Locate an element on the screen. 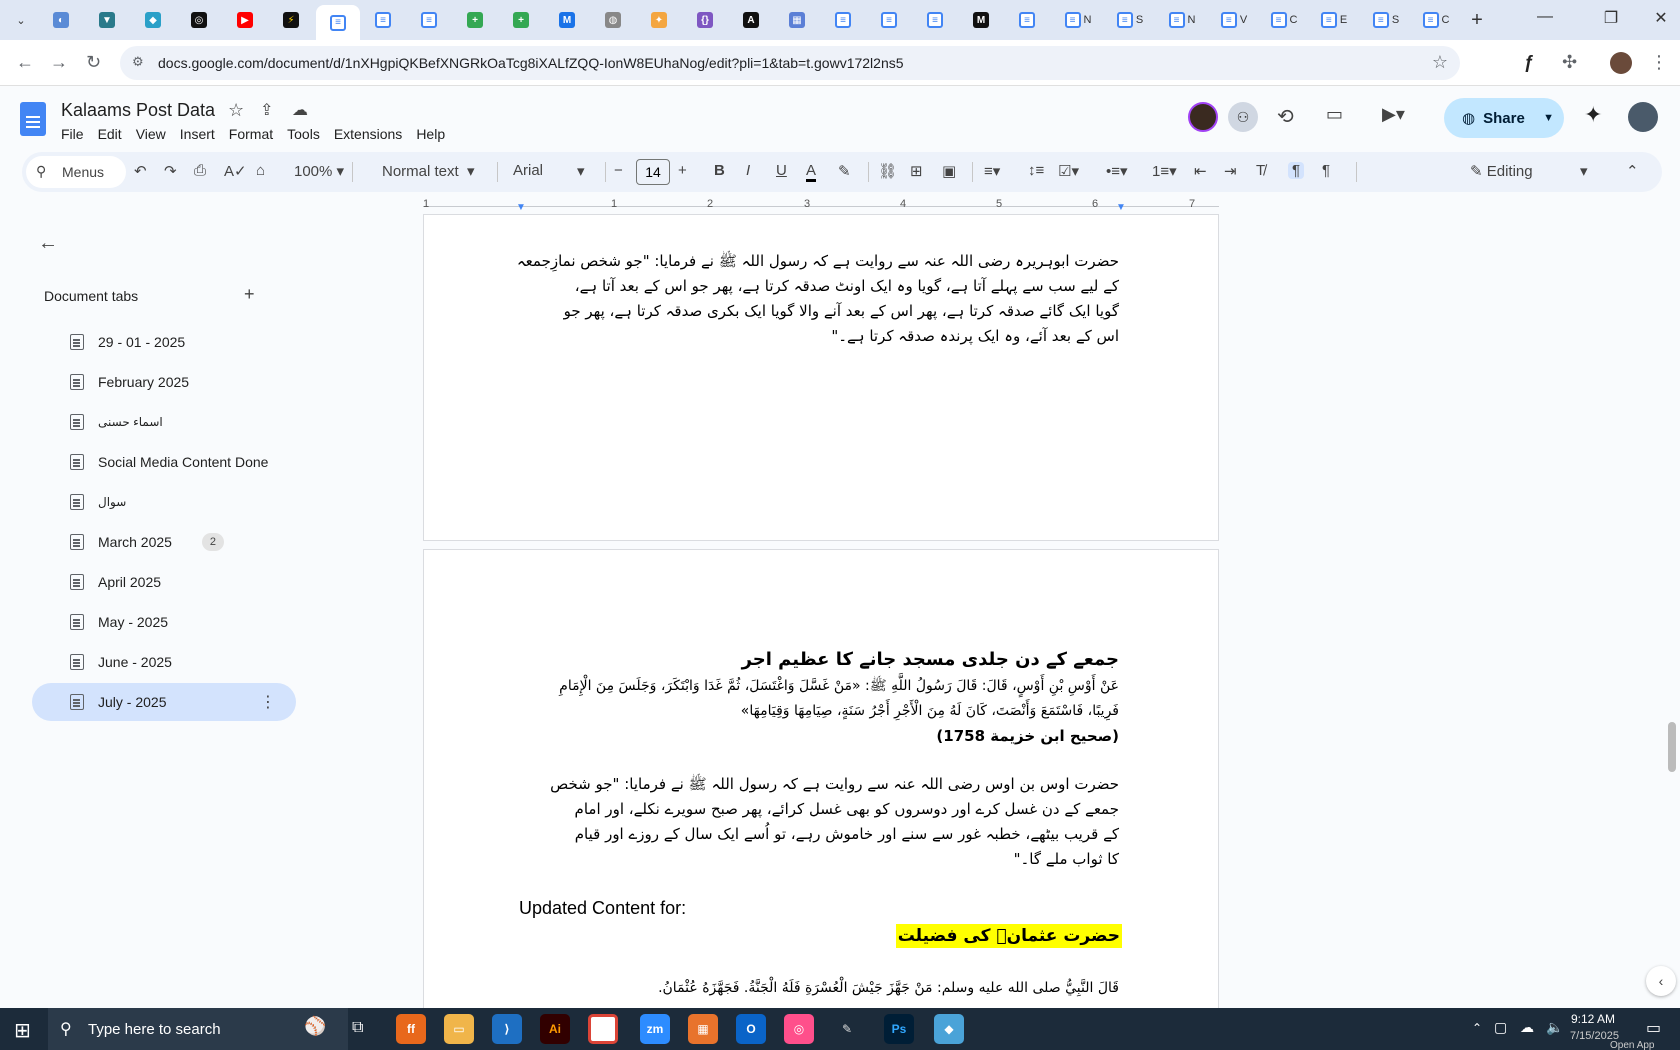  italic-icon: I is located at coordinates (748, 170).